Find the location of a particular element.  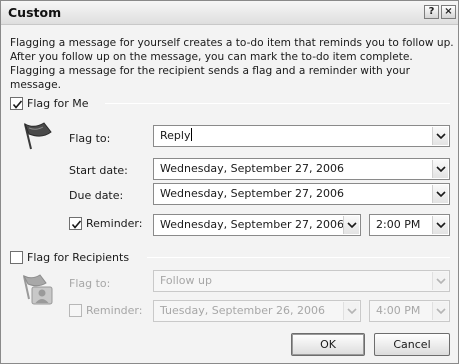

flag-for-recipients-checkbox-row: Flag for Recipients is located at coordinates (69, 257).